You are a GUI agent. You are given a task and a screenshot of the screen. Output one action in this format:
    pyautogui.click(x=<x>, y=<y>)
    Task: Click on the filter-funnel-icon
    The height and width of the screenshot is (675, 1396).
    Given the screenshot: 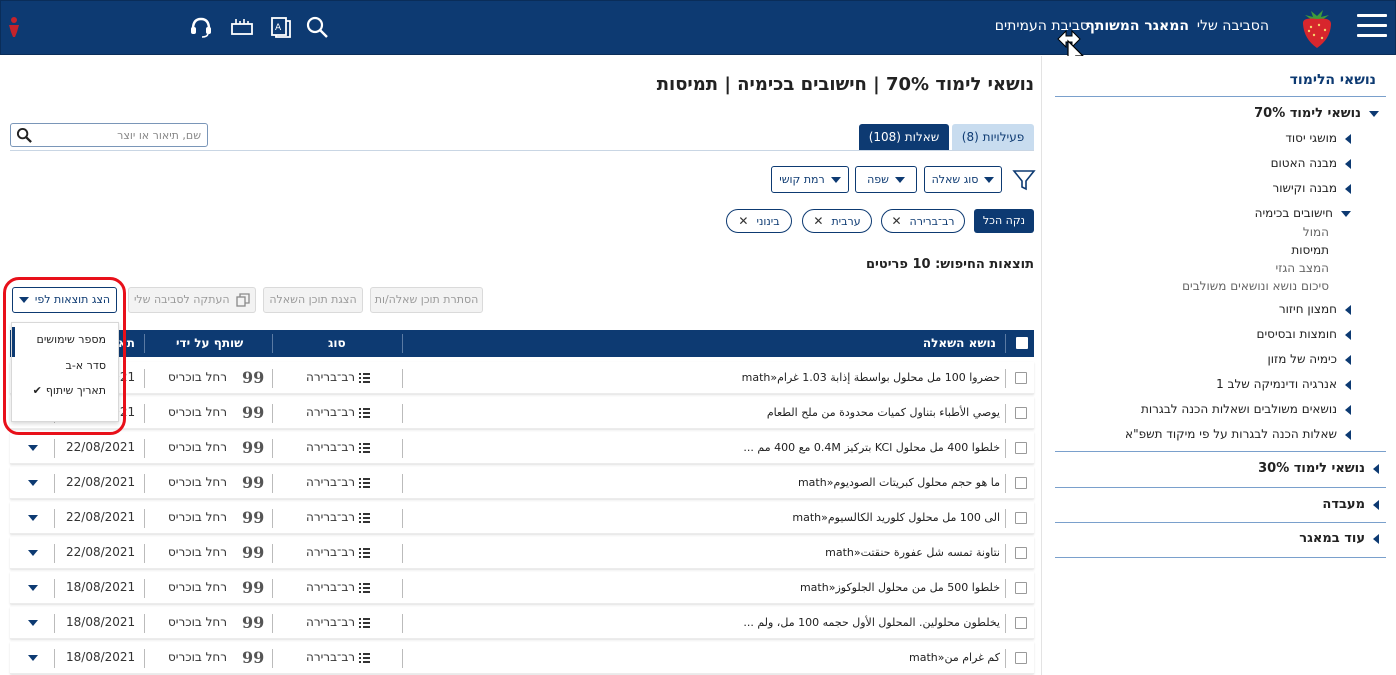 What is the action you would take?
    pyautogui.click(x=1024, y=180)
    